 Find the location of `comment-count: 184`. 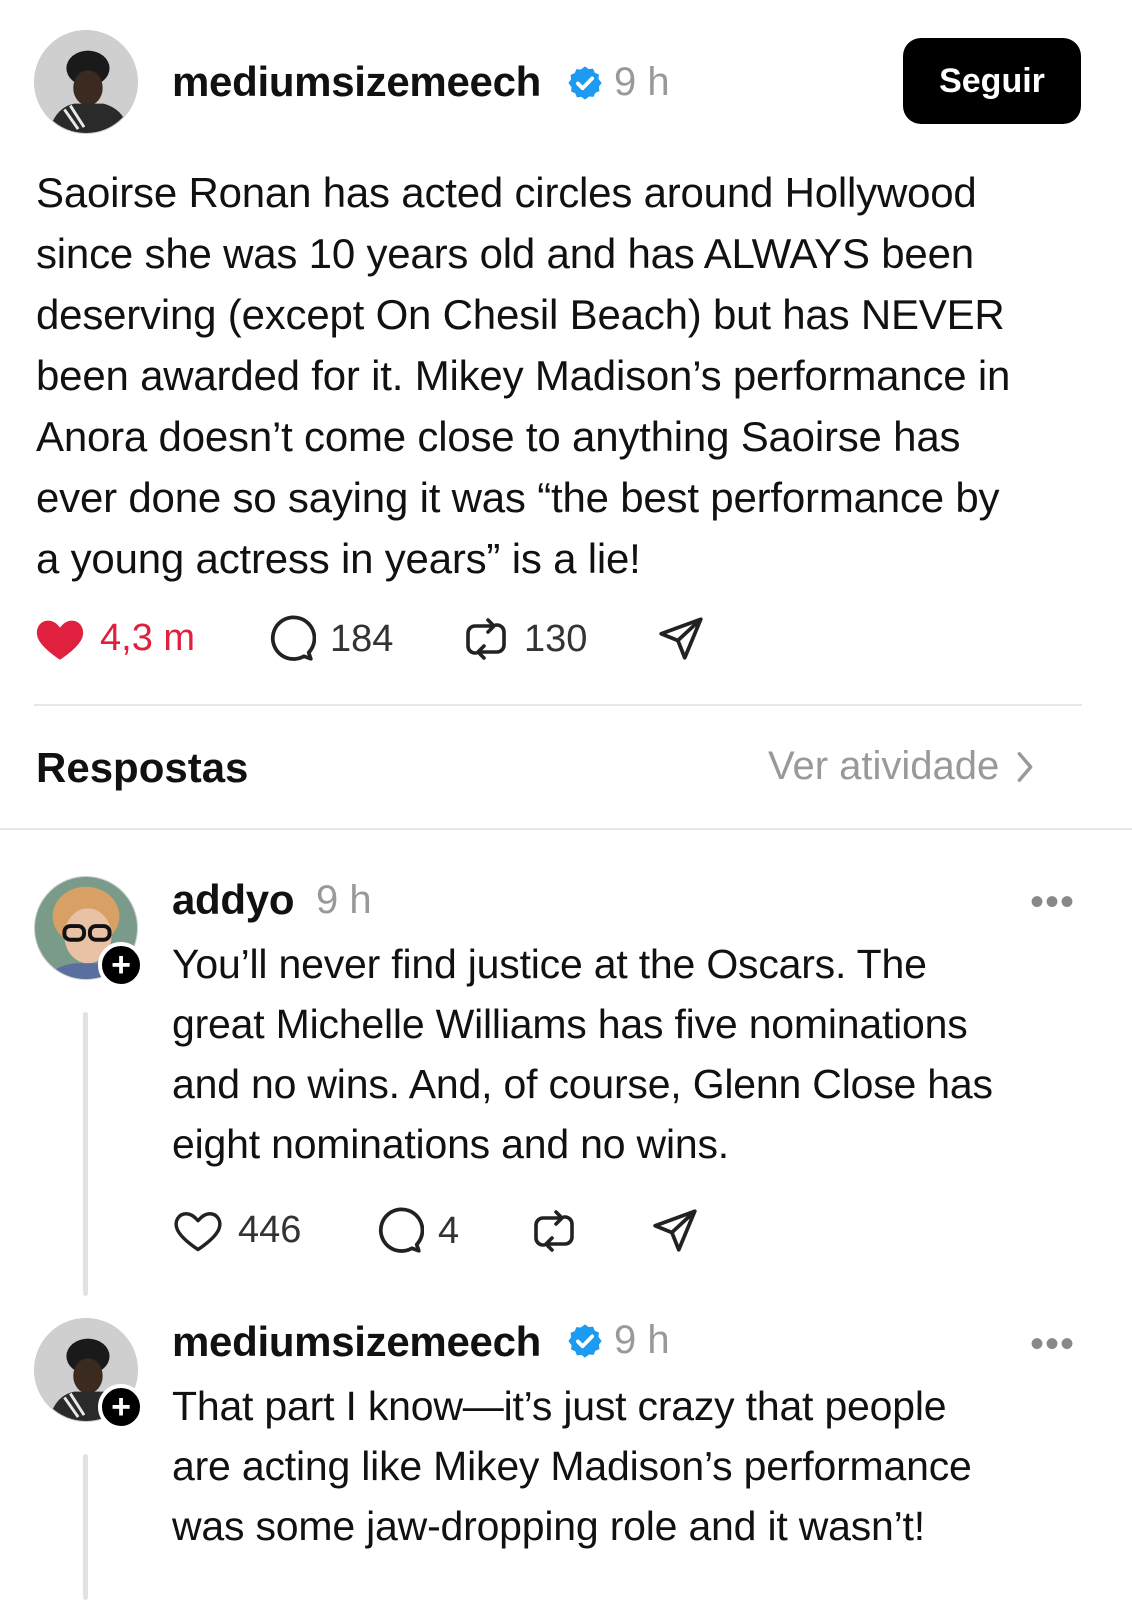

comment-count: 184 is located at coordinates (362, 638).